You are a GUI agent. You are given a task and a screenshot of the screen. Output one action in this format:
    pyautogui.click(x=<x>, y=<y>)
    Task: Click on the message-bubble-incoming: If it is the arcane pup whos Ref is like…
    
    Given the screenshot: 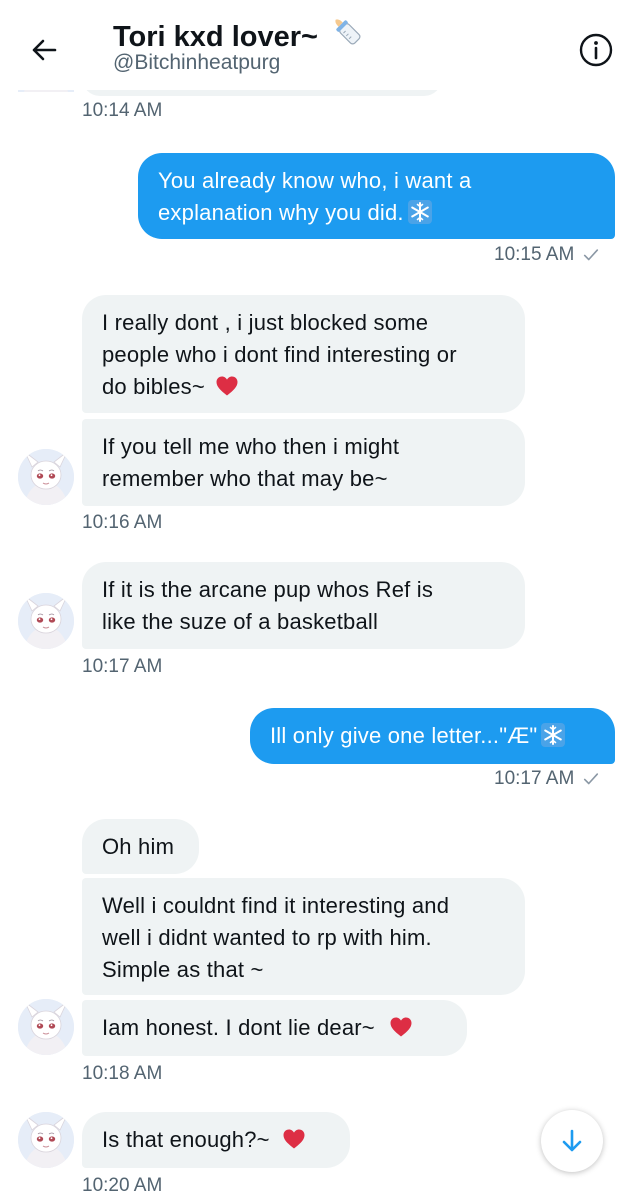 What is the action you would take?
    pyautogui.click(x=303, y=605)
    